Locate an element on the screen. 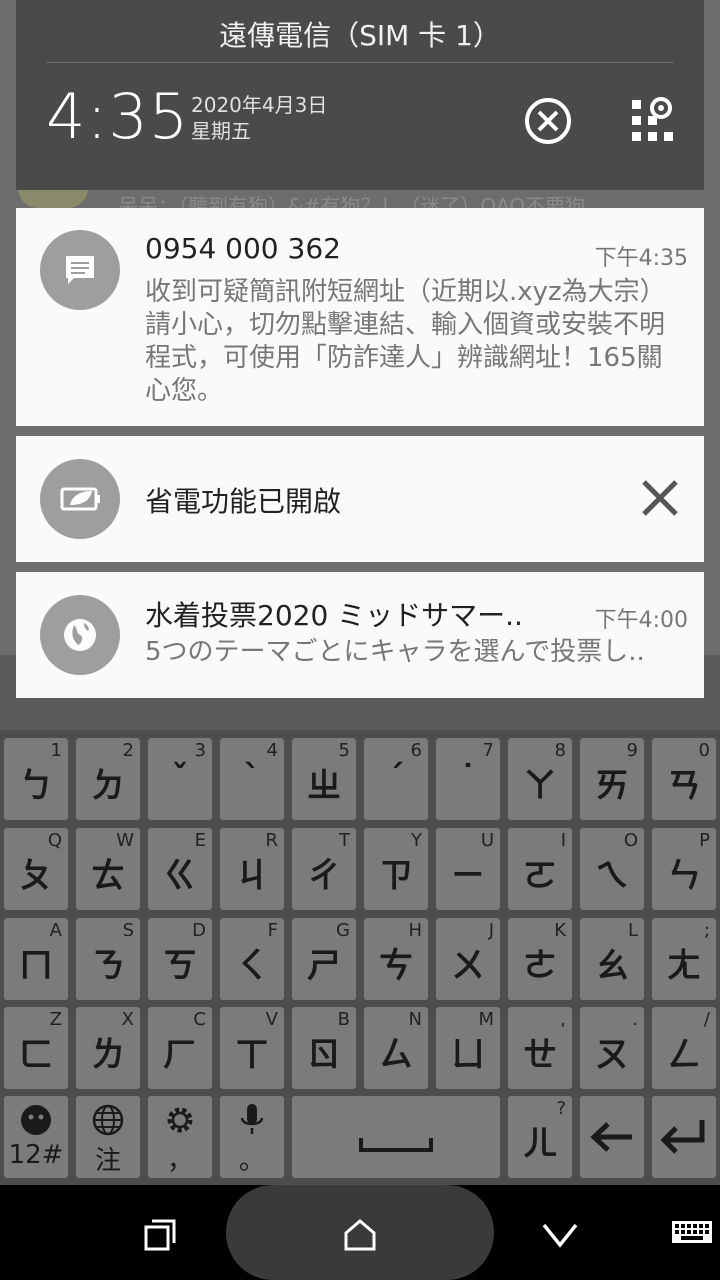 This screenshot has height=1280, width=720. key-hint: 1 is located at coordinates (56, 750).